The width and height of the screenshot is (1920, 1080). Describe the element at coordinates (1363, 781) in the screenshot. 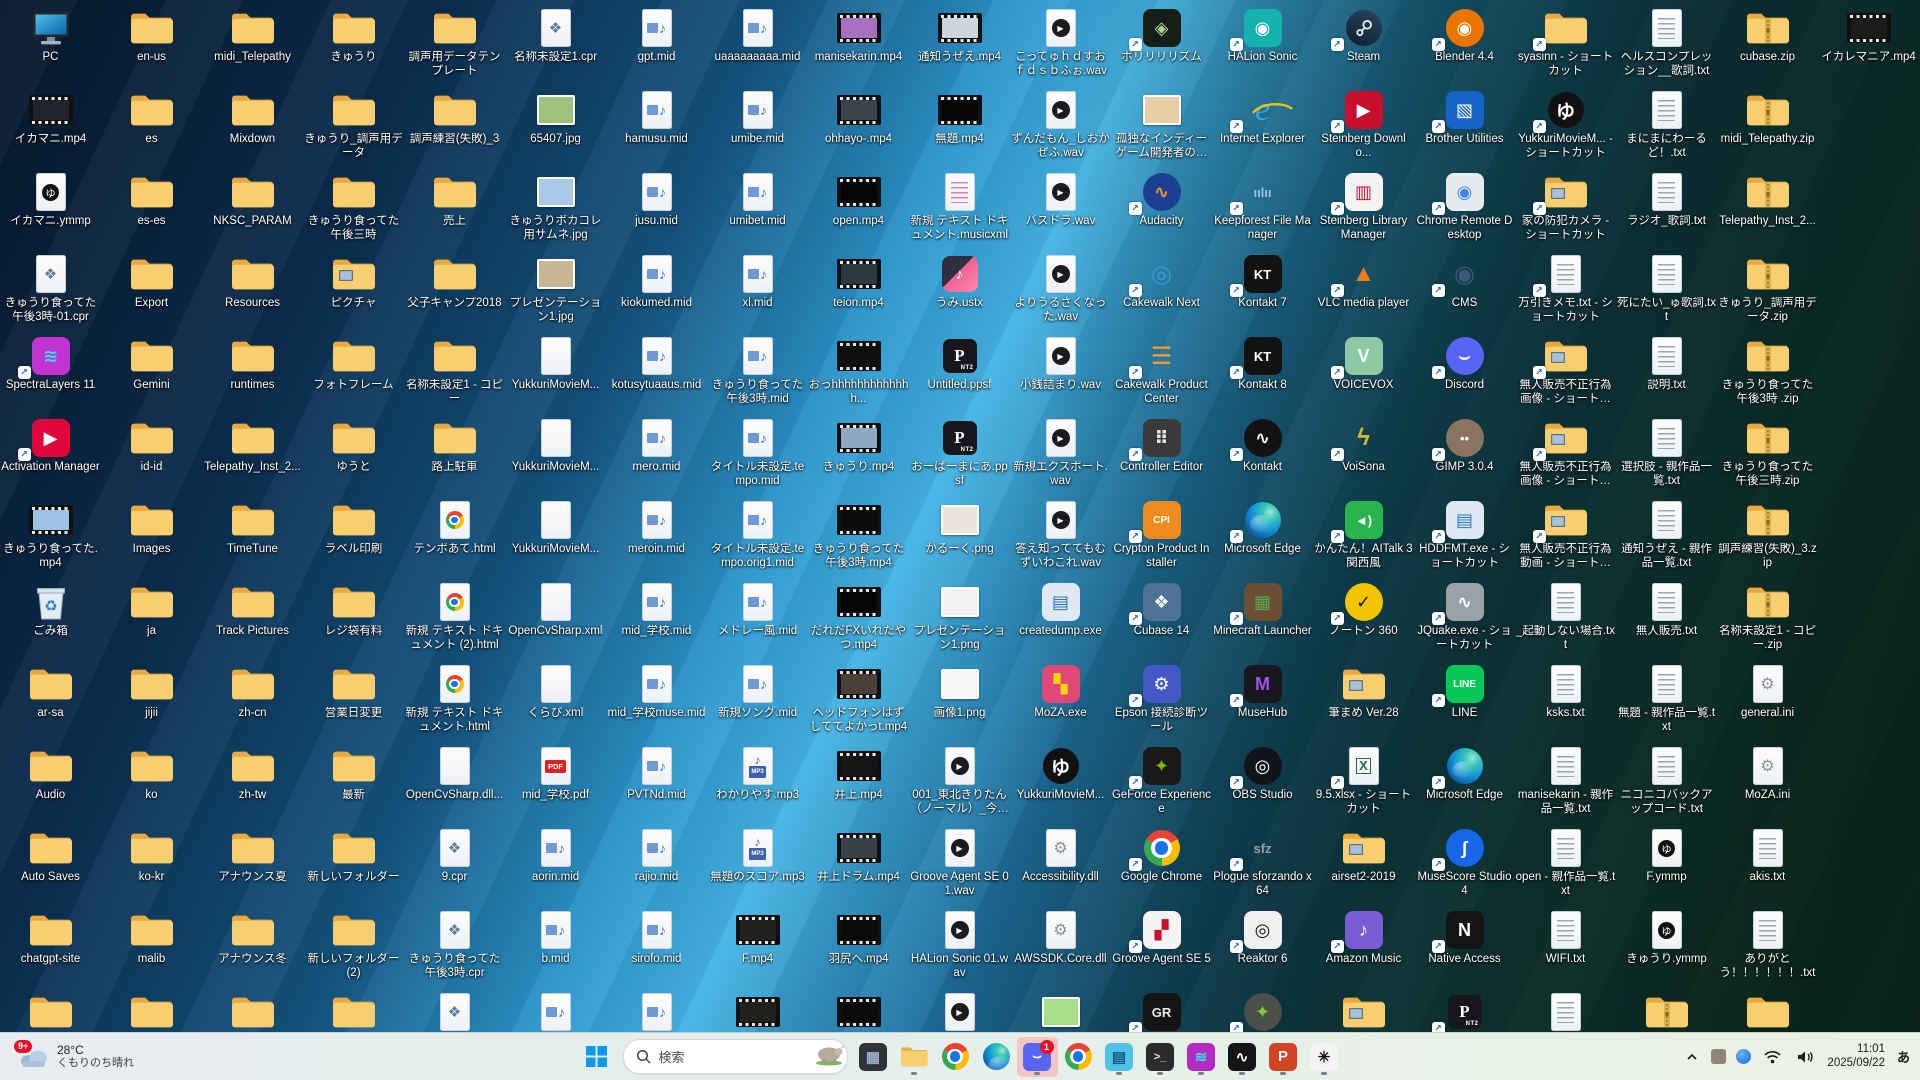

I see `desktop-icon: X ↗ 9.5.xlsx - ショートカット` at that location.